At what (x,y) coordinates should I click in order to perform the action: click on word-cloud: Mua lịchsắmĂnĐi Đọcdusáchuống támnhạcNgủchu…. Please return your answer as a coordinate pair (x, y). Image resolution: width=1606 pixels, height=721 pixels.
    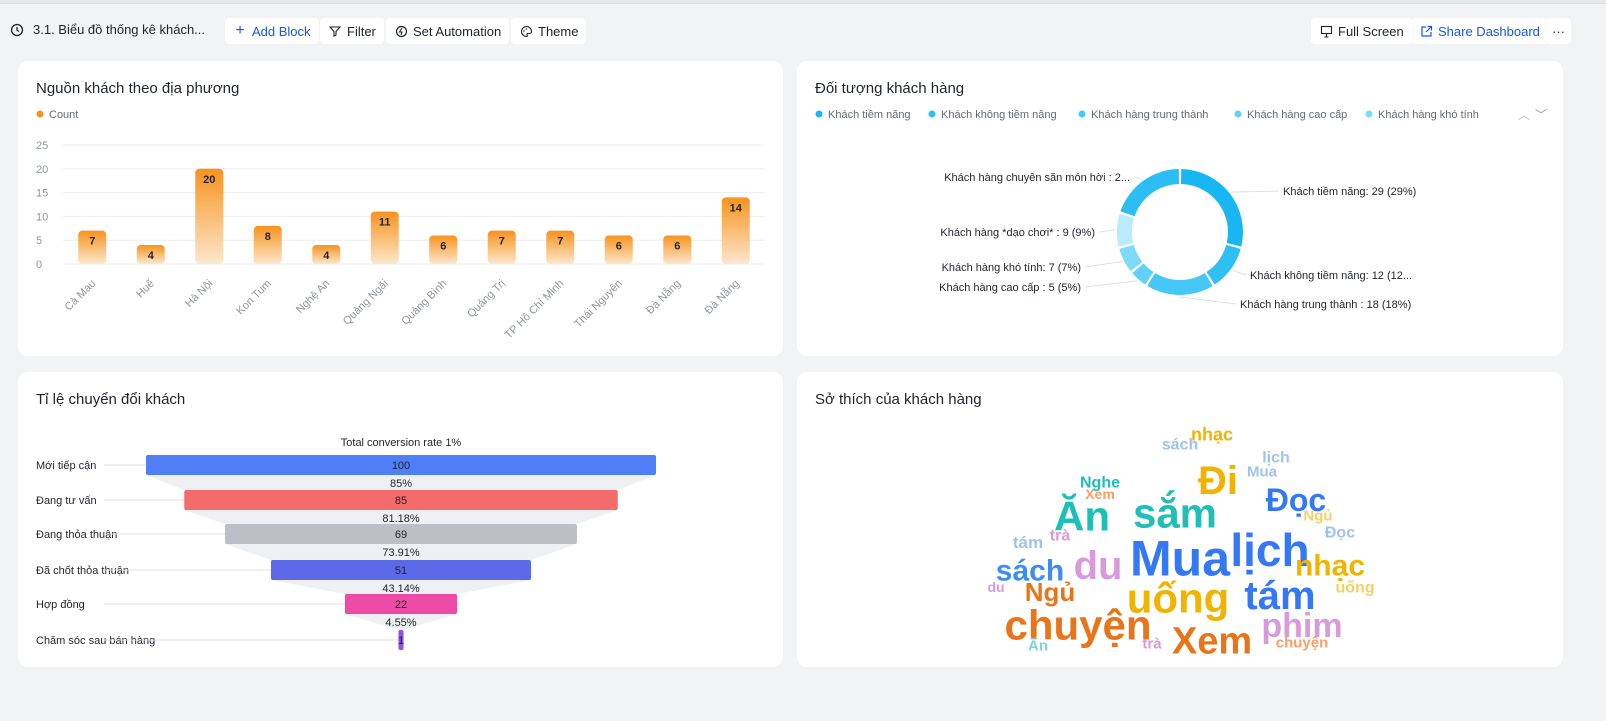
    Looking at the image, I should click on (1180, 543).